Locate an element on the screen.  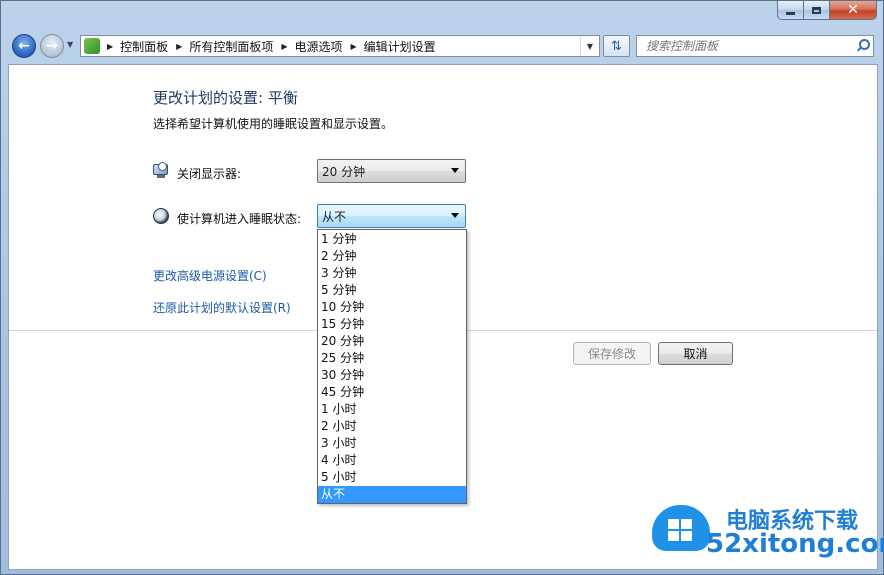
page-description: 选择希望计算机使用的睡眠设置和显示设置。 is located at coordinates (273, 124).